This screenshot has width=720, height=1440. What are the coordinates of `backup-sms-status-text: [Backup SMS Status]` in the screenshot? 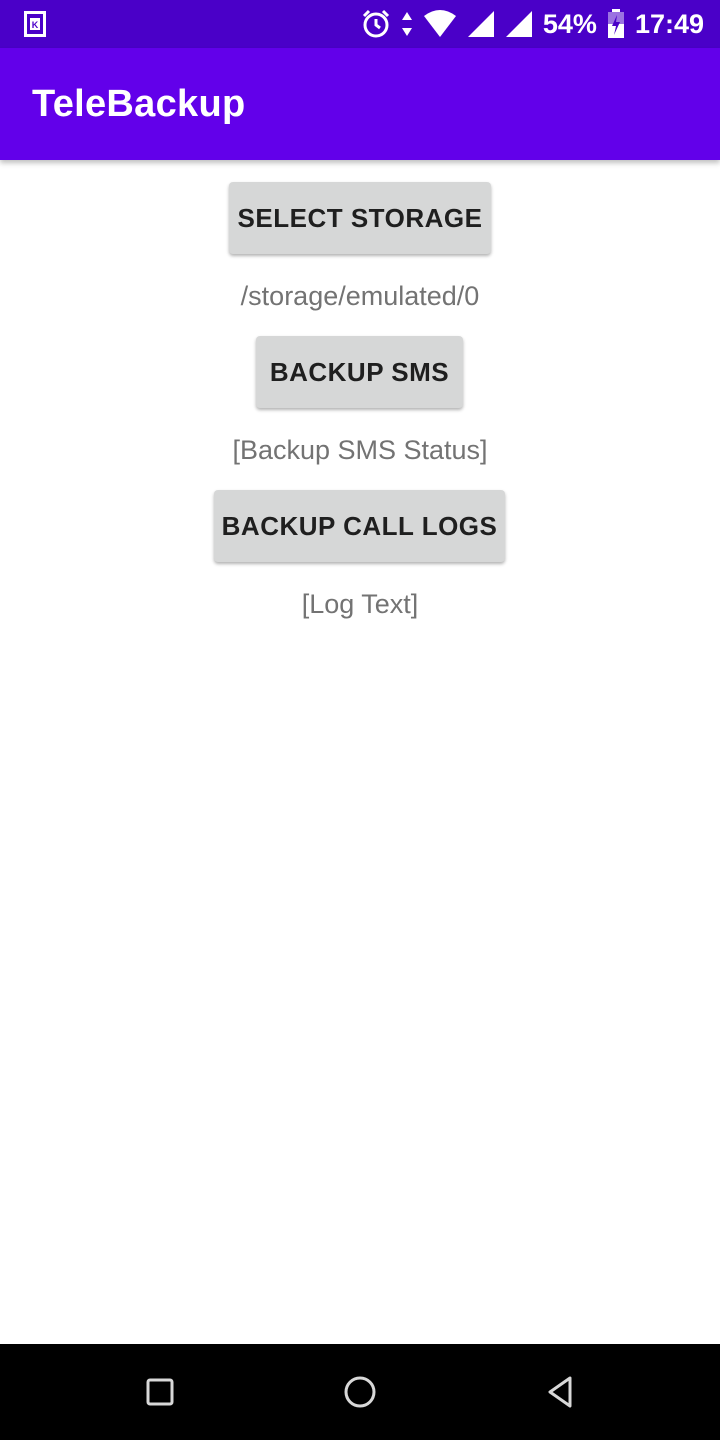 It's located at (360, 450).